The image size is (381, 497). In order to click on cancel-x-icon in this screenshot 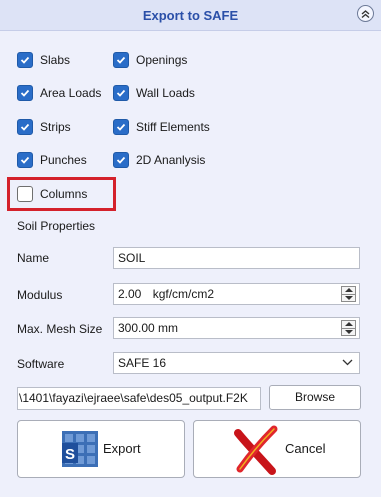, I will do `click(256, 450)`.